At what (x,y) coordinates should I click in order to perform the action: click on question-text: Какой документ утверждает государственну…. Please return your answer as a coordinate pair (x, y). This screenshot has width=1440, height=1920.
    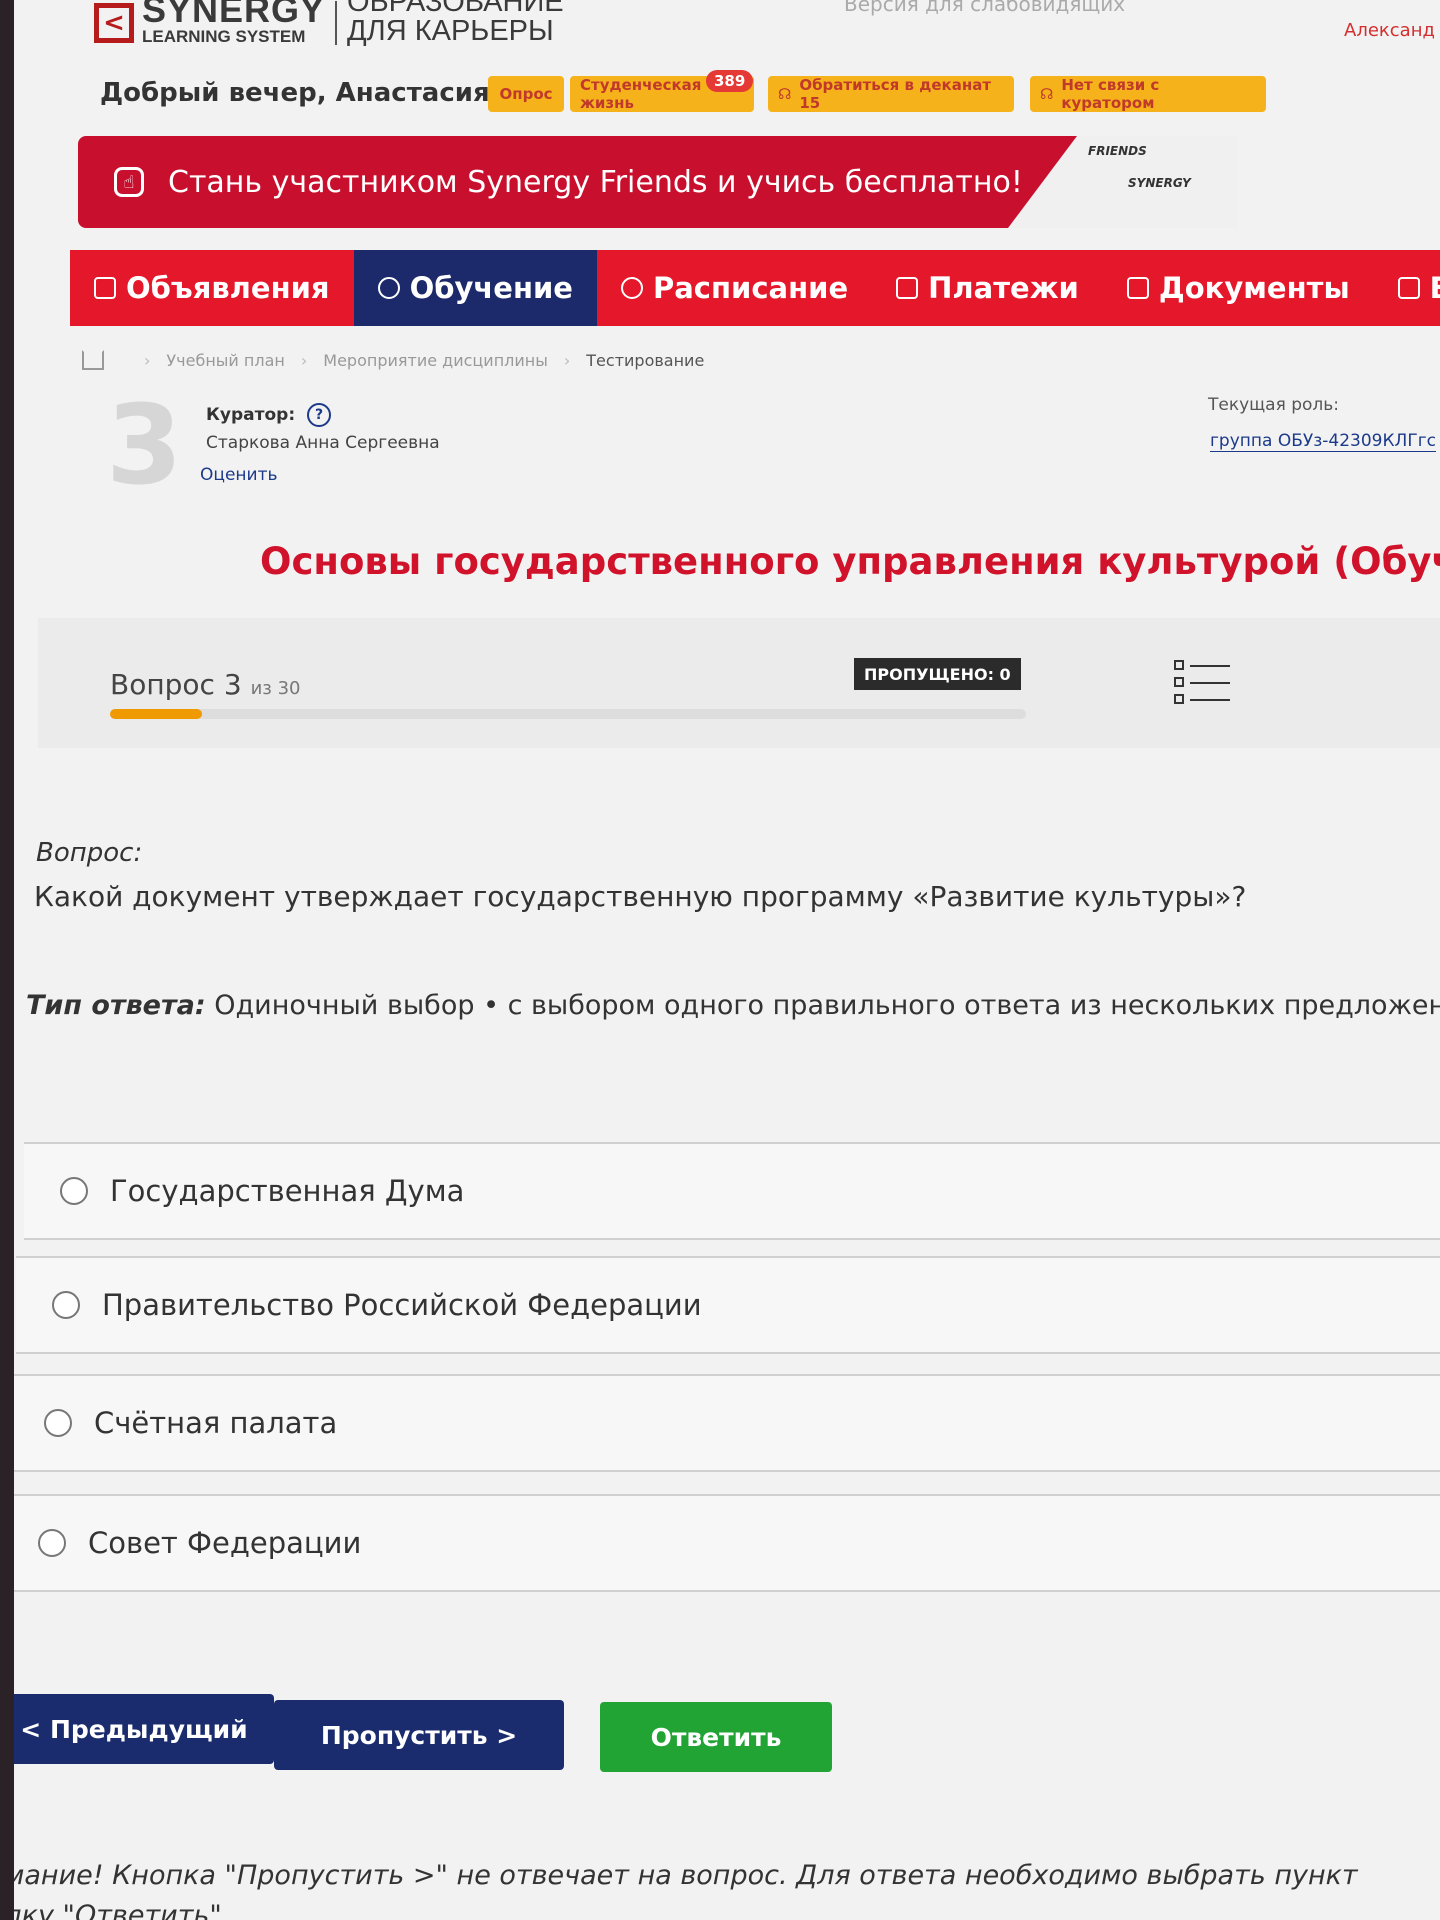
    Looking at the image, I should click on (640, 896).